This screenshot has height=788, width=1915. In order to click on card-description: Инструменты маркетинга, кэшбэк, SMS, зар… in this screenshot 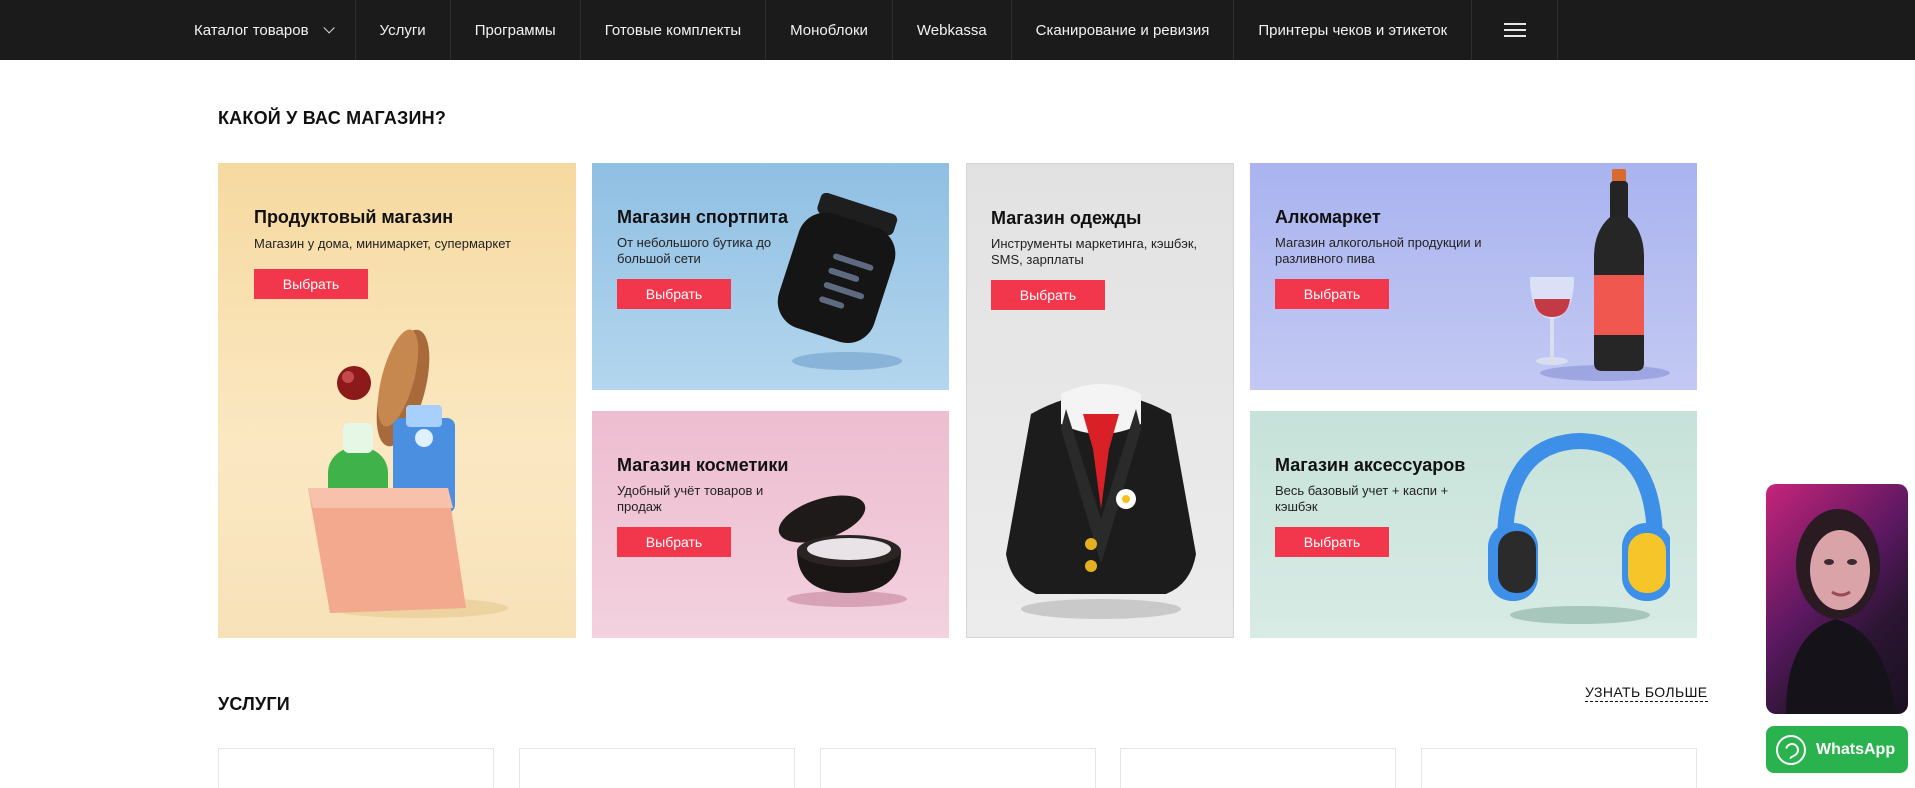, I will do `click(1094, 251)`.